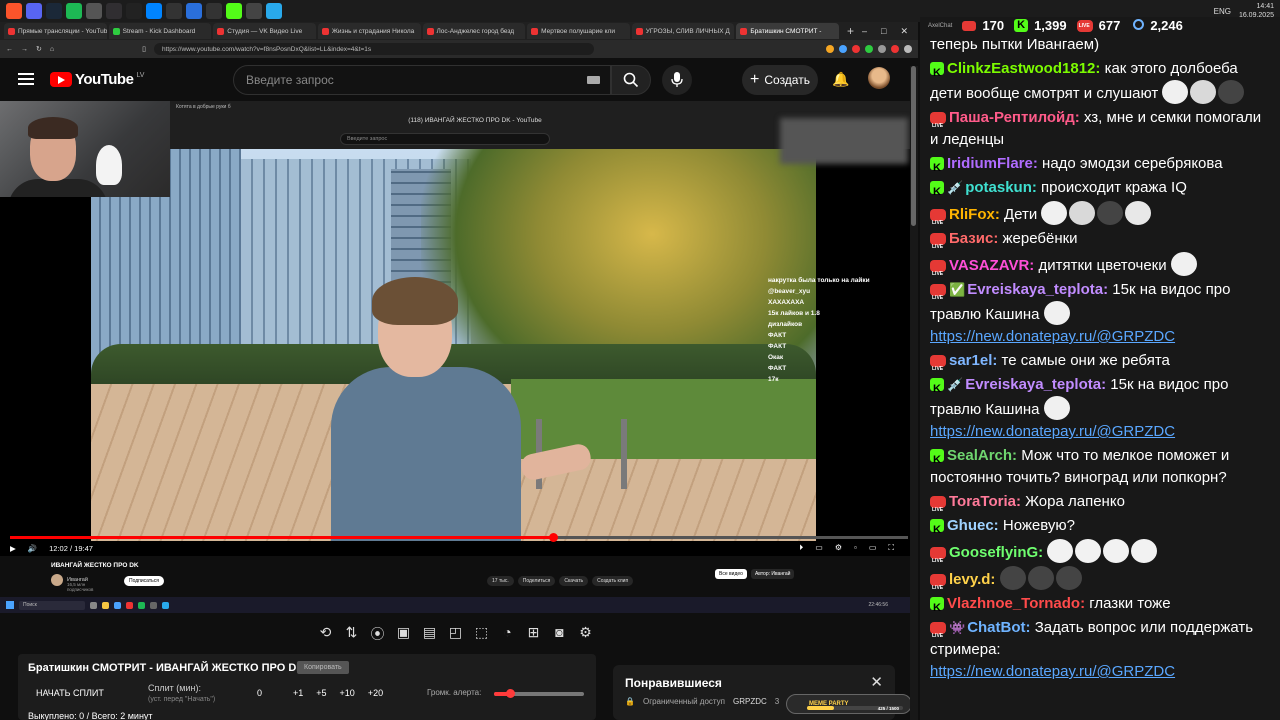  Describe the element at coordinates (913, 146) in the screenshot. I see `scrollbar-thumb` at that location.